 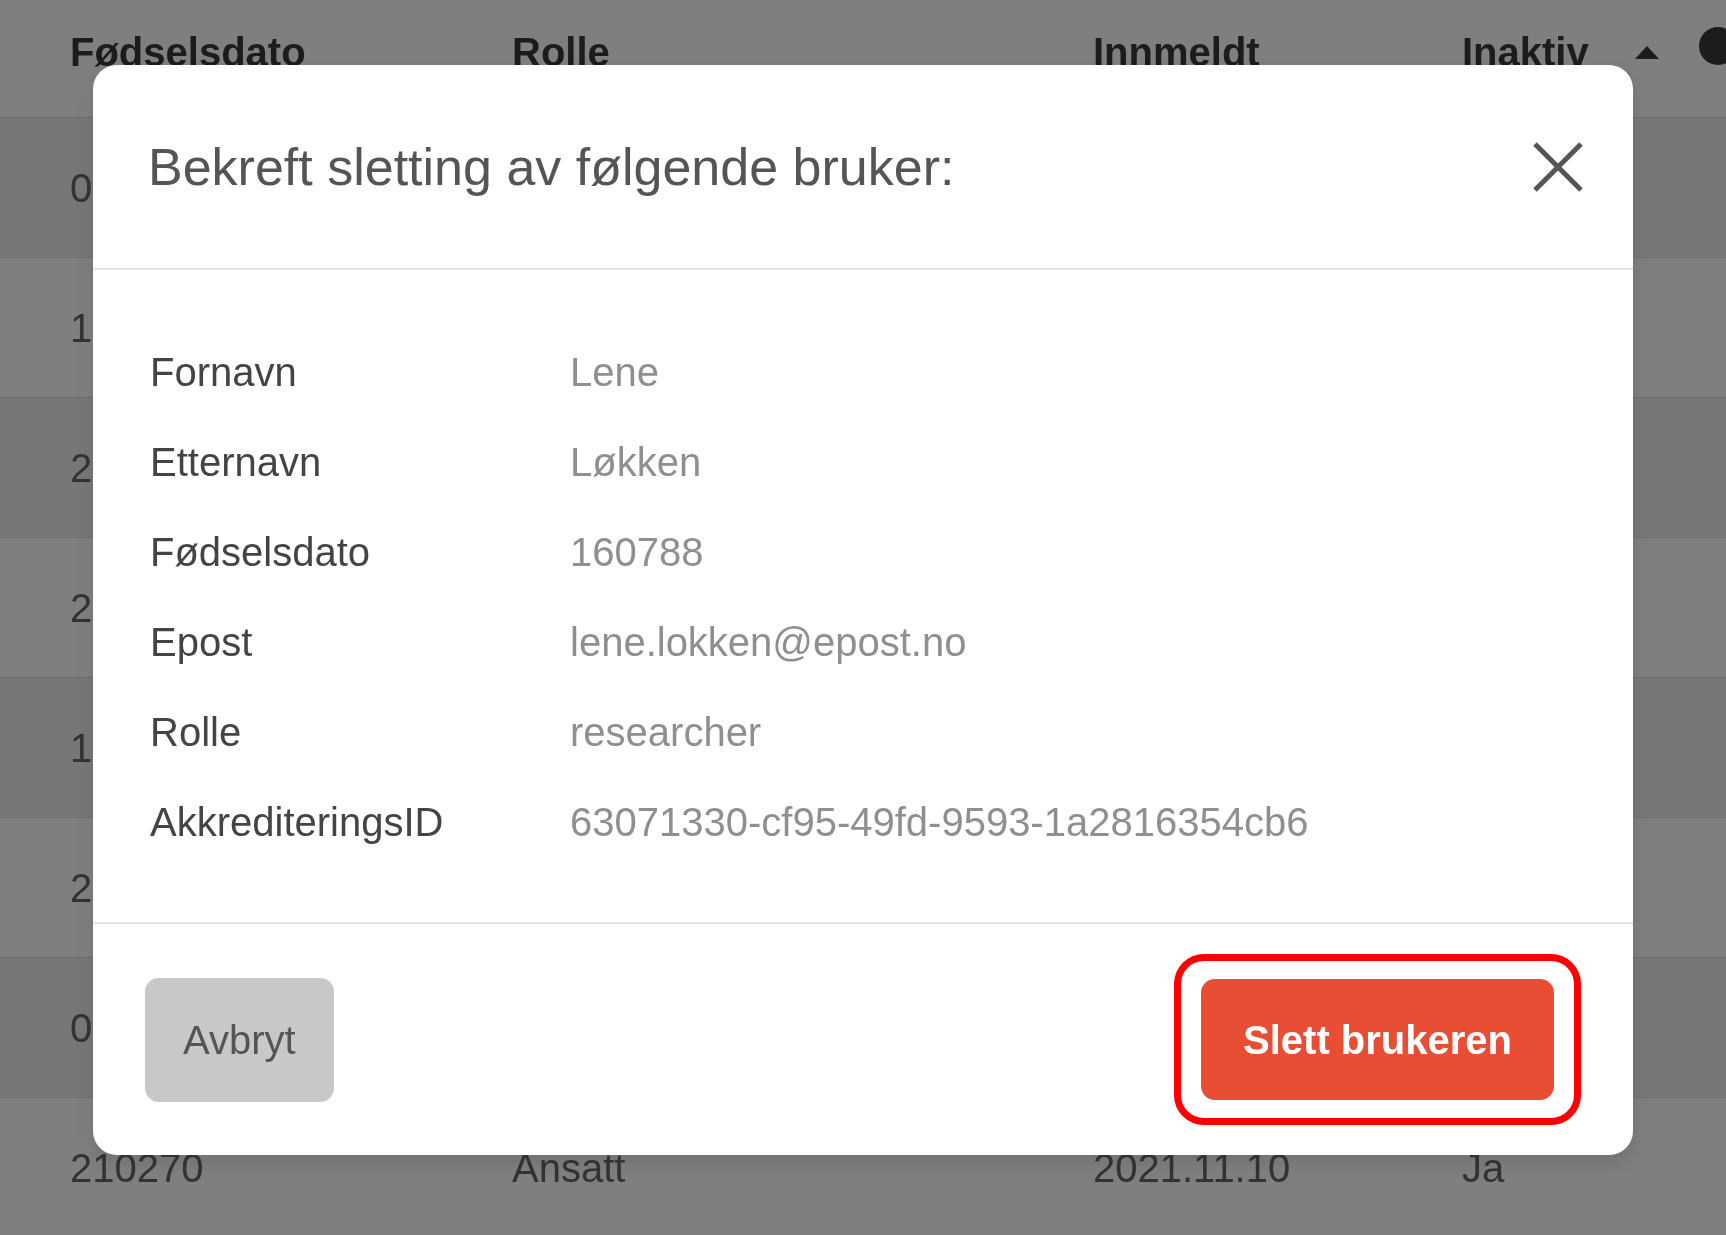 What do you see at coordinates (196, 732) in the screenshot?
I see `field-label: Rolle` at bounding box center [196, 732].